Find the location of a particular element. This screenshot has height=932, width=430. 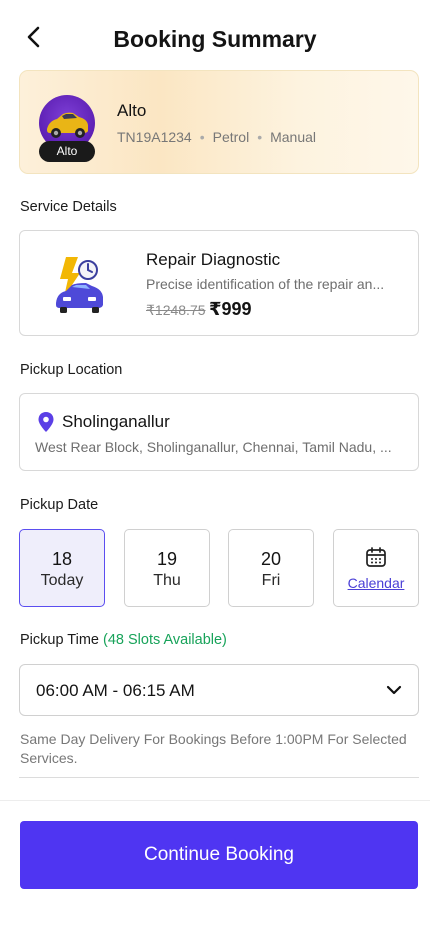

pickup-time-dropdown: 06:00 AM - 06:15 AM is located at coordinates (219, 690).